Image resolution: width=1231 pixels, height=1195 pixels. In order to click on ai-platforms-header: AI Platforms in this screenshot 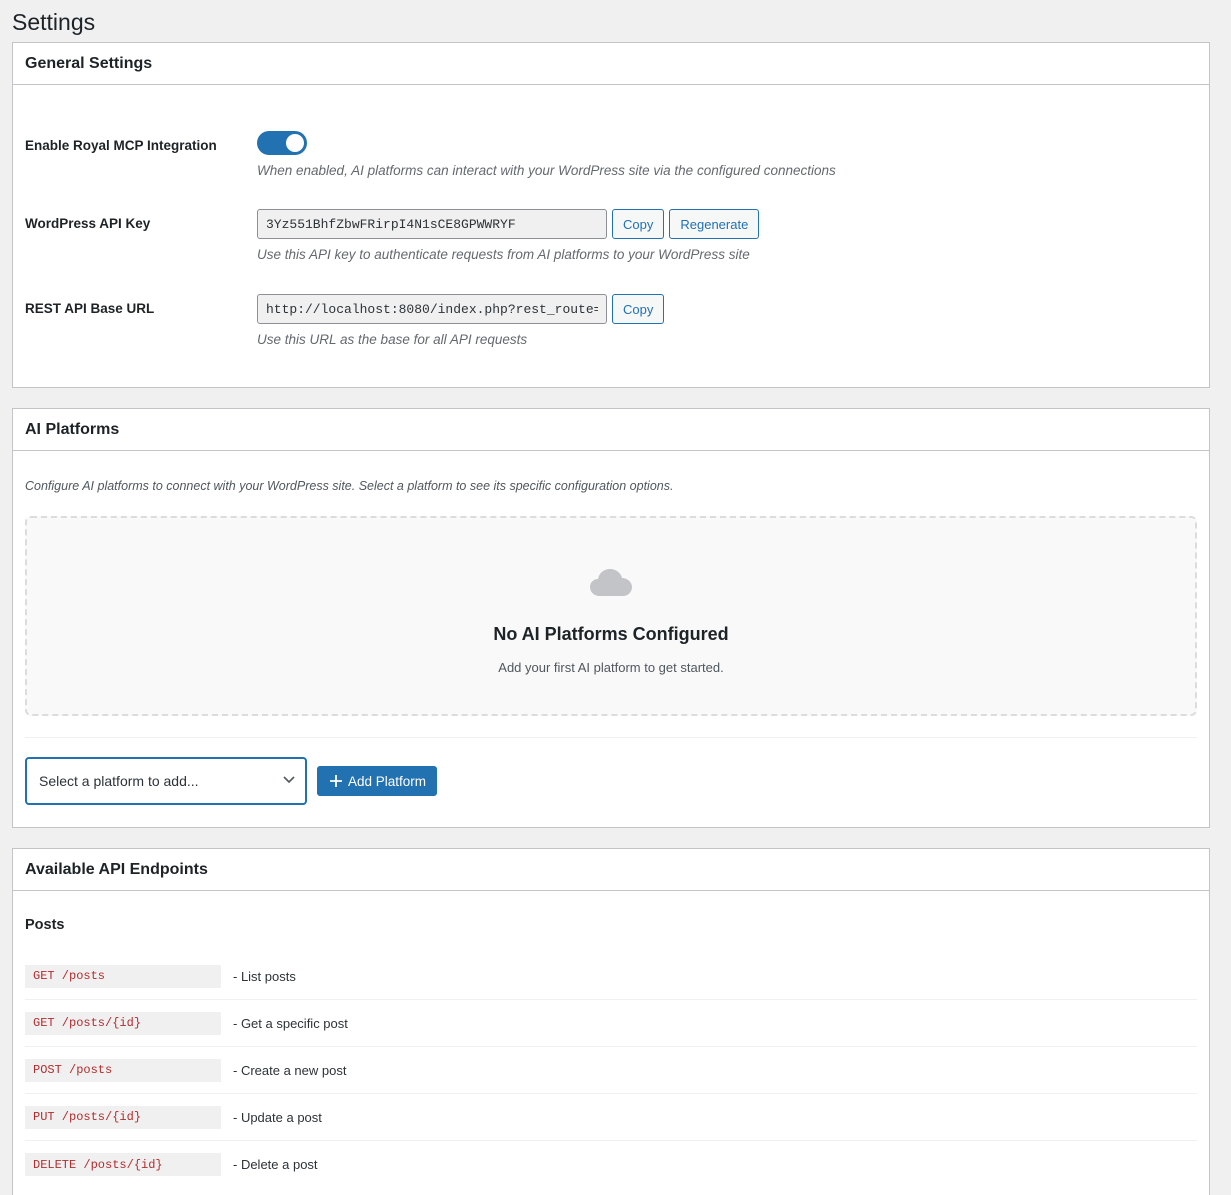, I will do `click(611, 430)`.